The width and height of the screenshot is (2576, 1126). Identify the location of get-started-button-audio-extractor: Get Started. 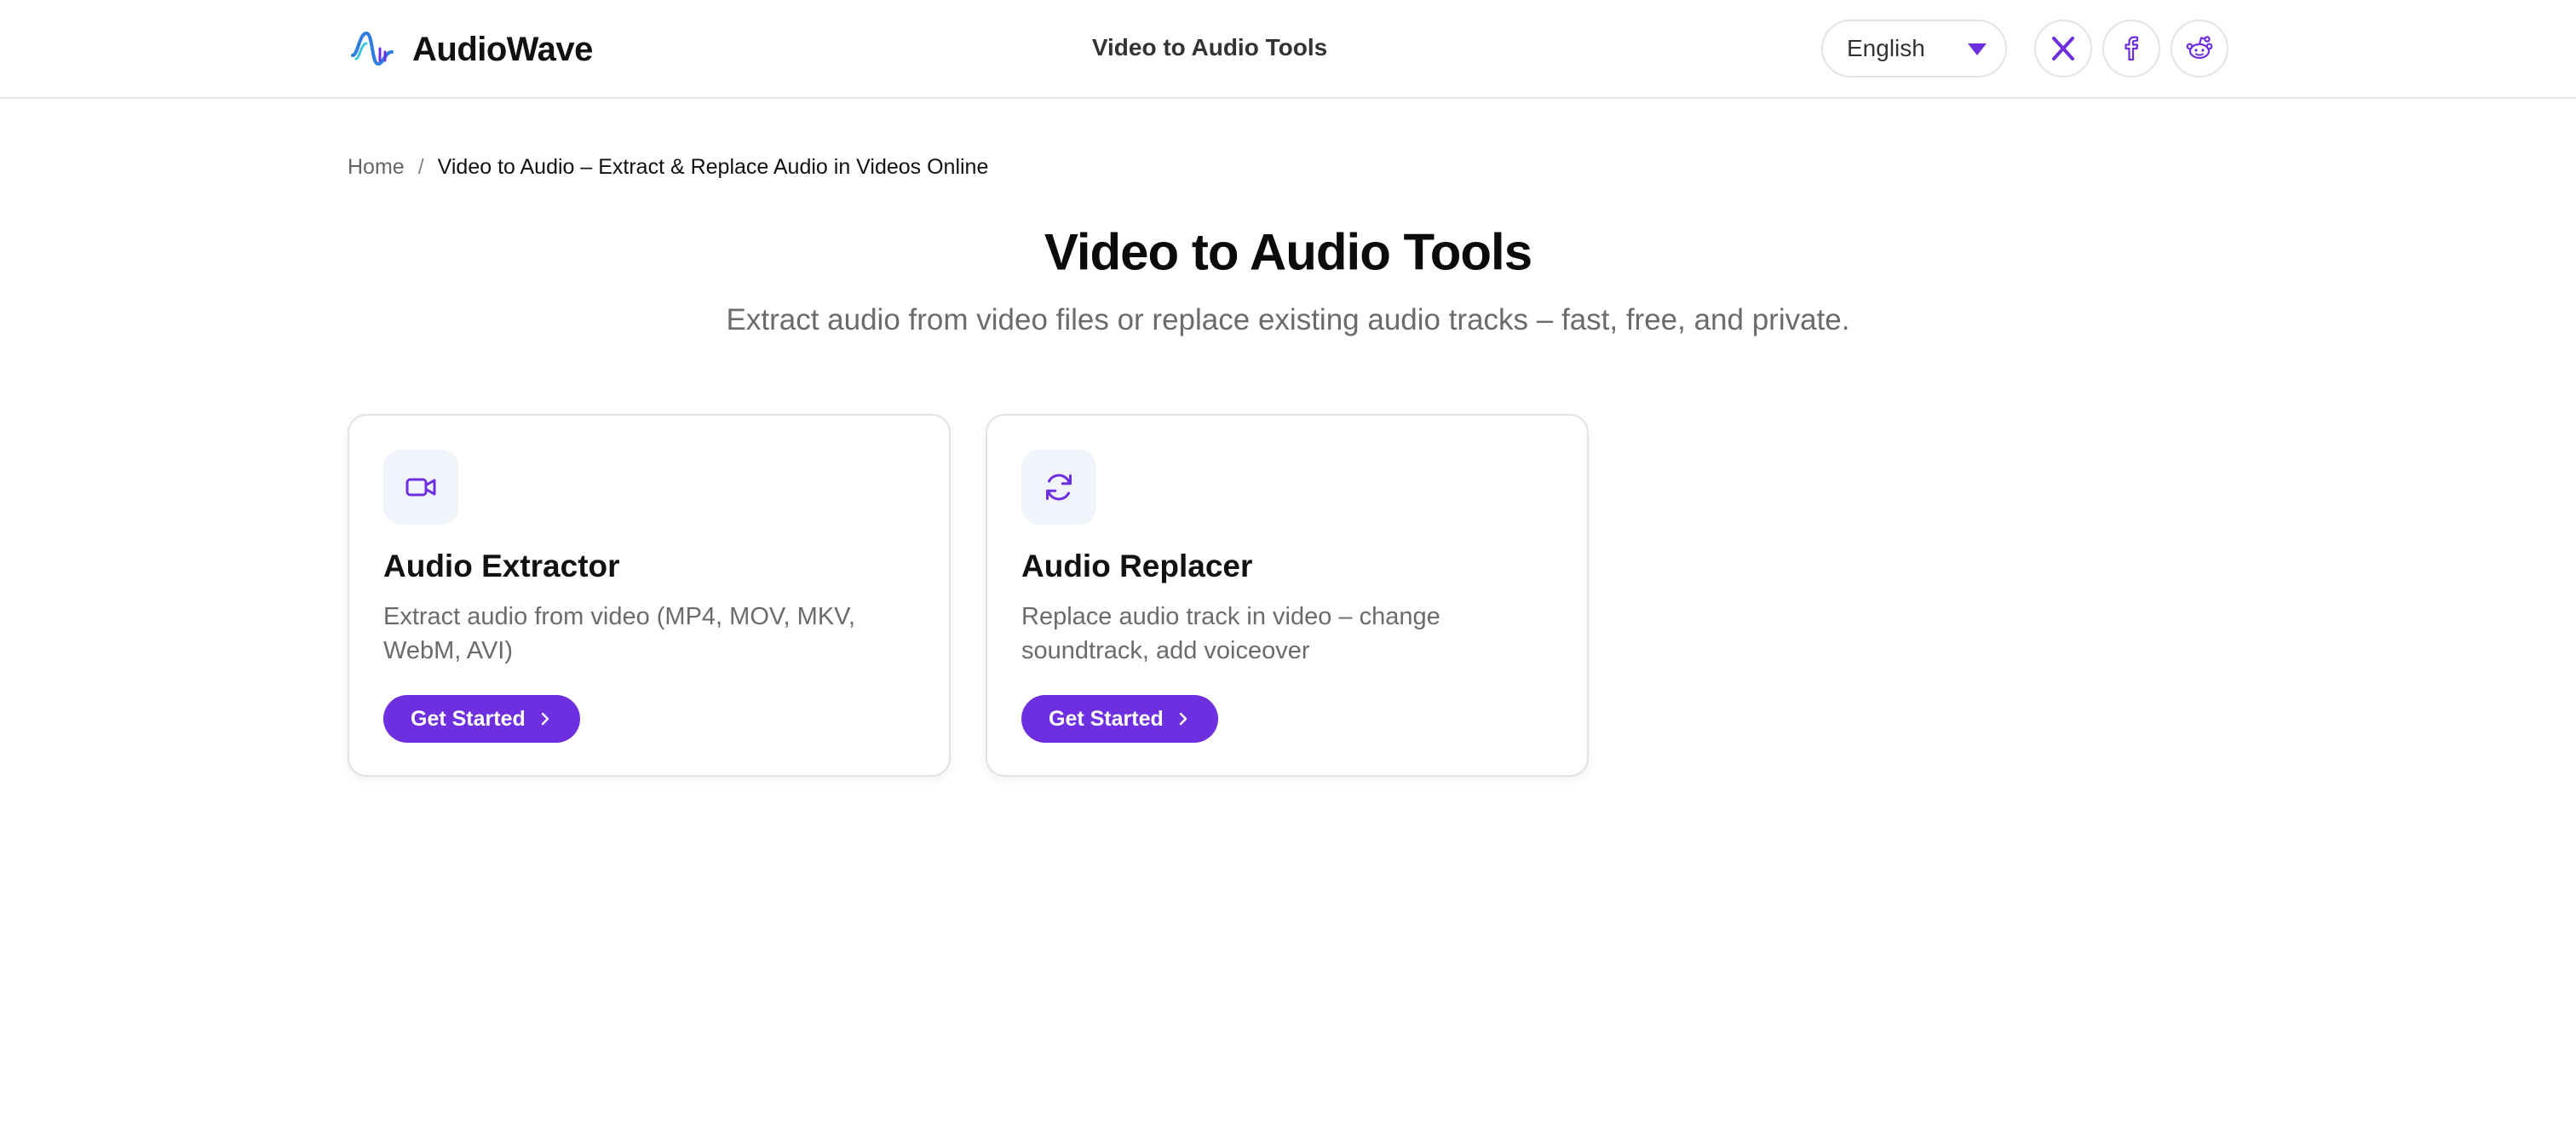
(481, 719).